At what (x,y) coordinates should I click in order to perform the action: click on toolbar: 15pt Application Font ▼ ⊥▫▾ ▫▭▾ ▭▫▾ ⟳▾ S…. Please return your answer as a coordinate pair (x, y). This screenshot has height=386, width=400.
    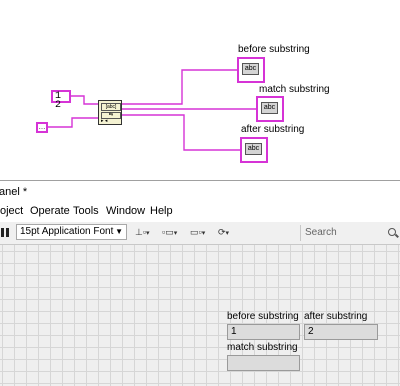
    Looking at the image, I should click on (200, 233).